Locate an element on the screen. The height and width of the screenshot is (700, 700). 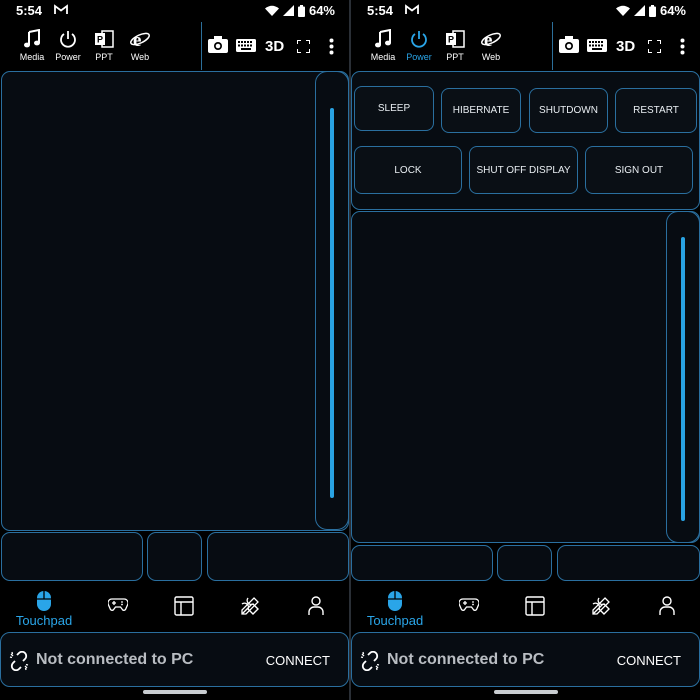
sleep-button: SLEEP is located at coordinates (394, 108).